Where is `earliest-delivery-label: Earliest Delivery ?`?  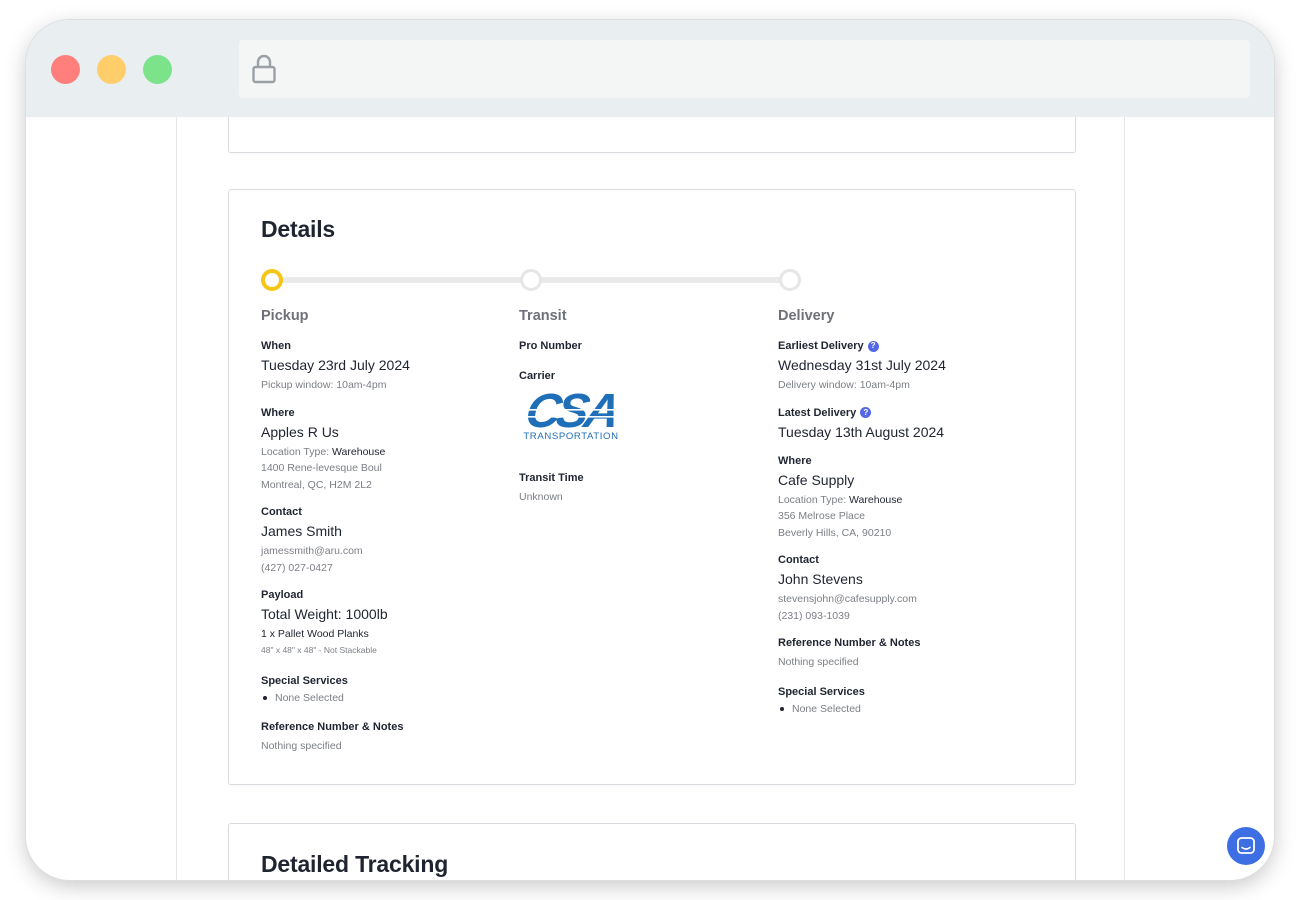
earliest-delivery-label: Earliest Delivery ? is located at coordinates (918, 346).